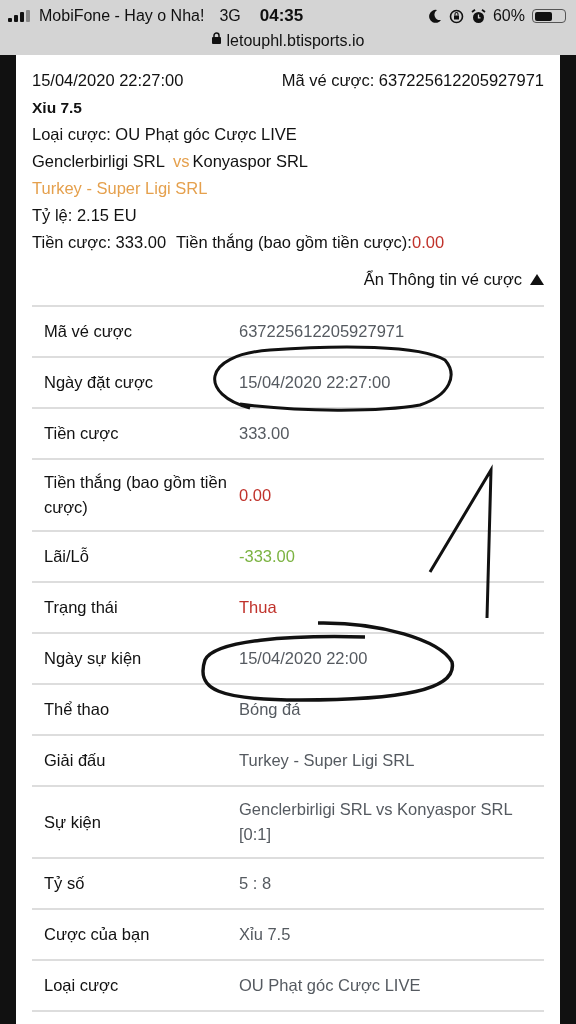 This screenshot has height=1024, width=576. Describe the element at coordinates (412, 80) in the screenshot. I see `ticket-number: Mã vé cược: 637225612205927971` at that location.